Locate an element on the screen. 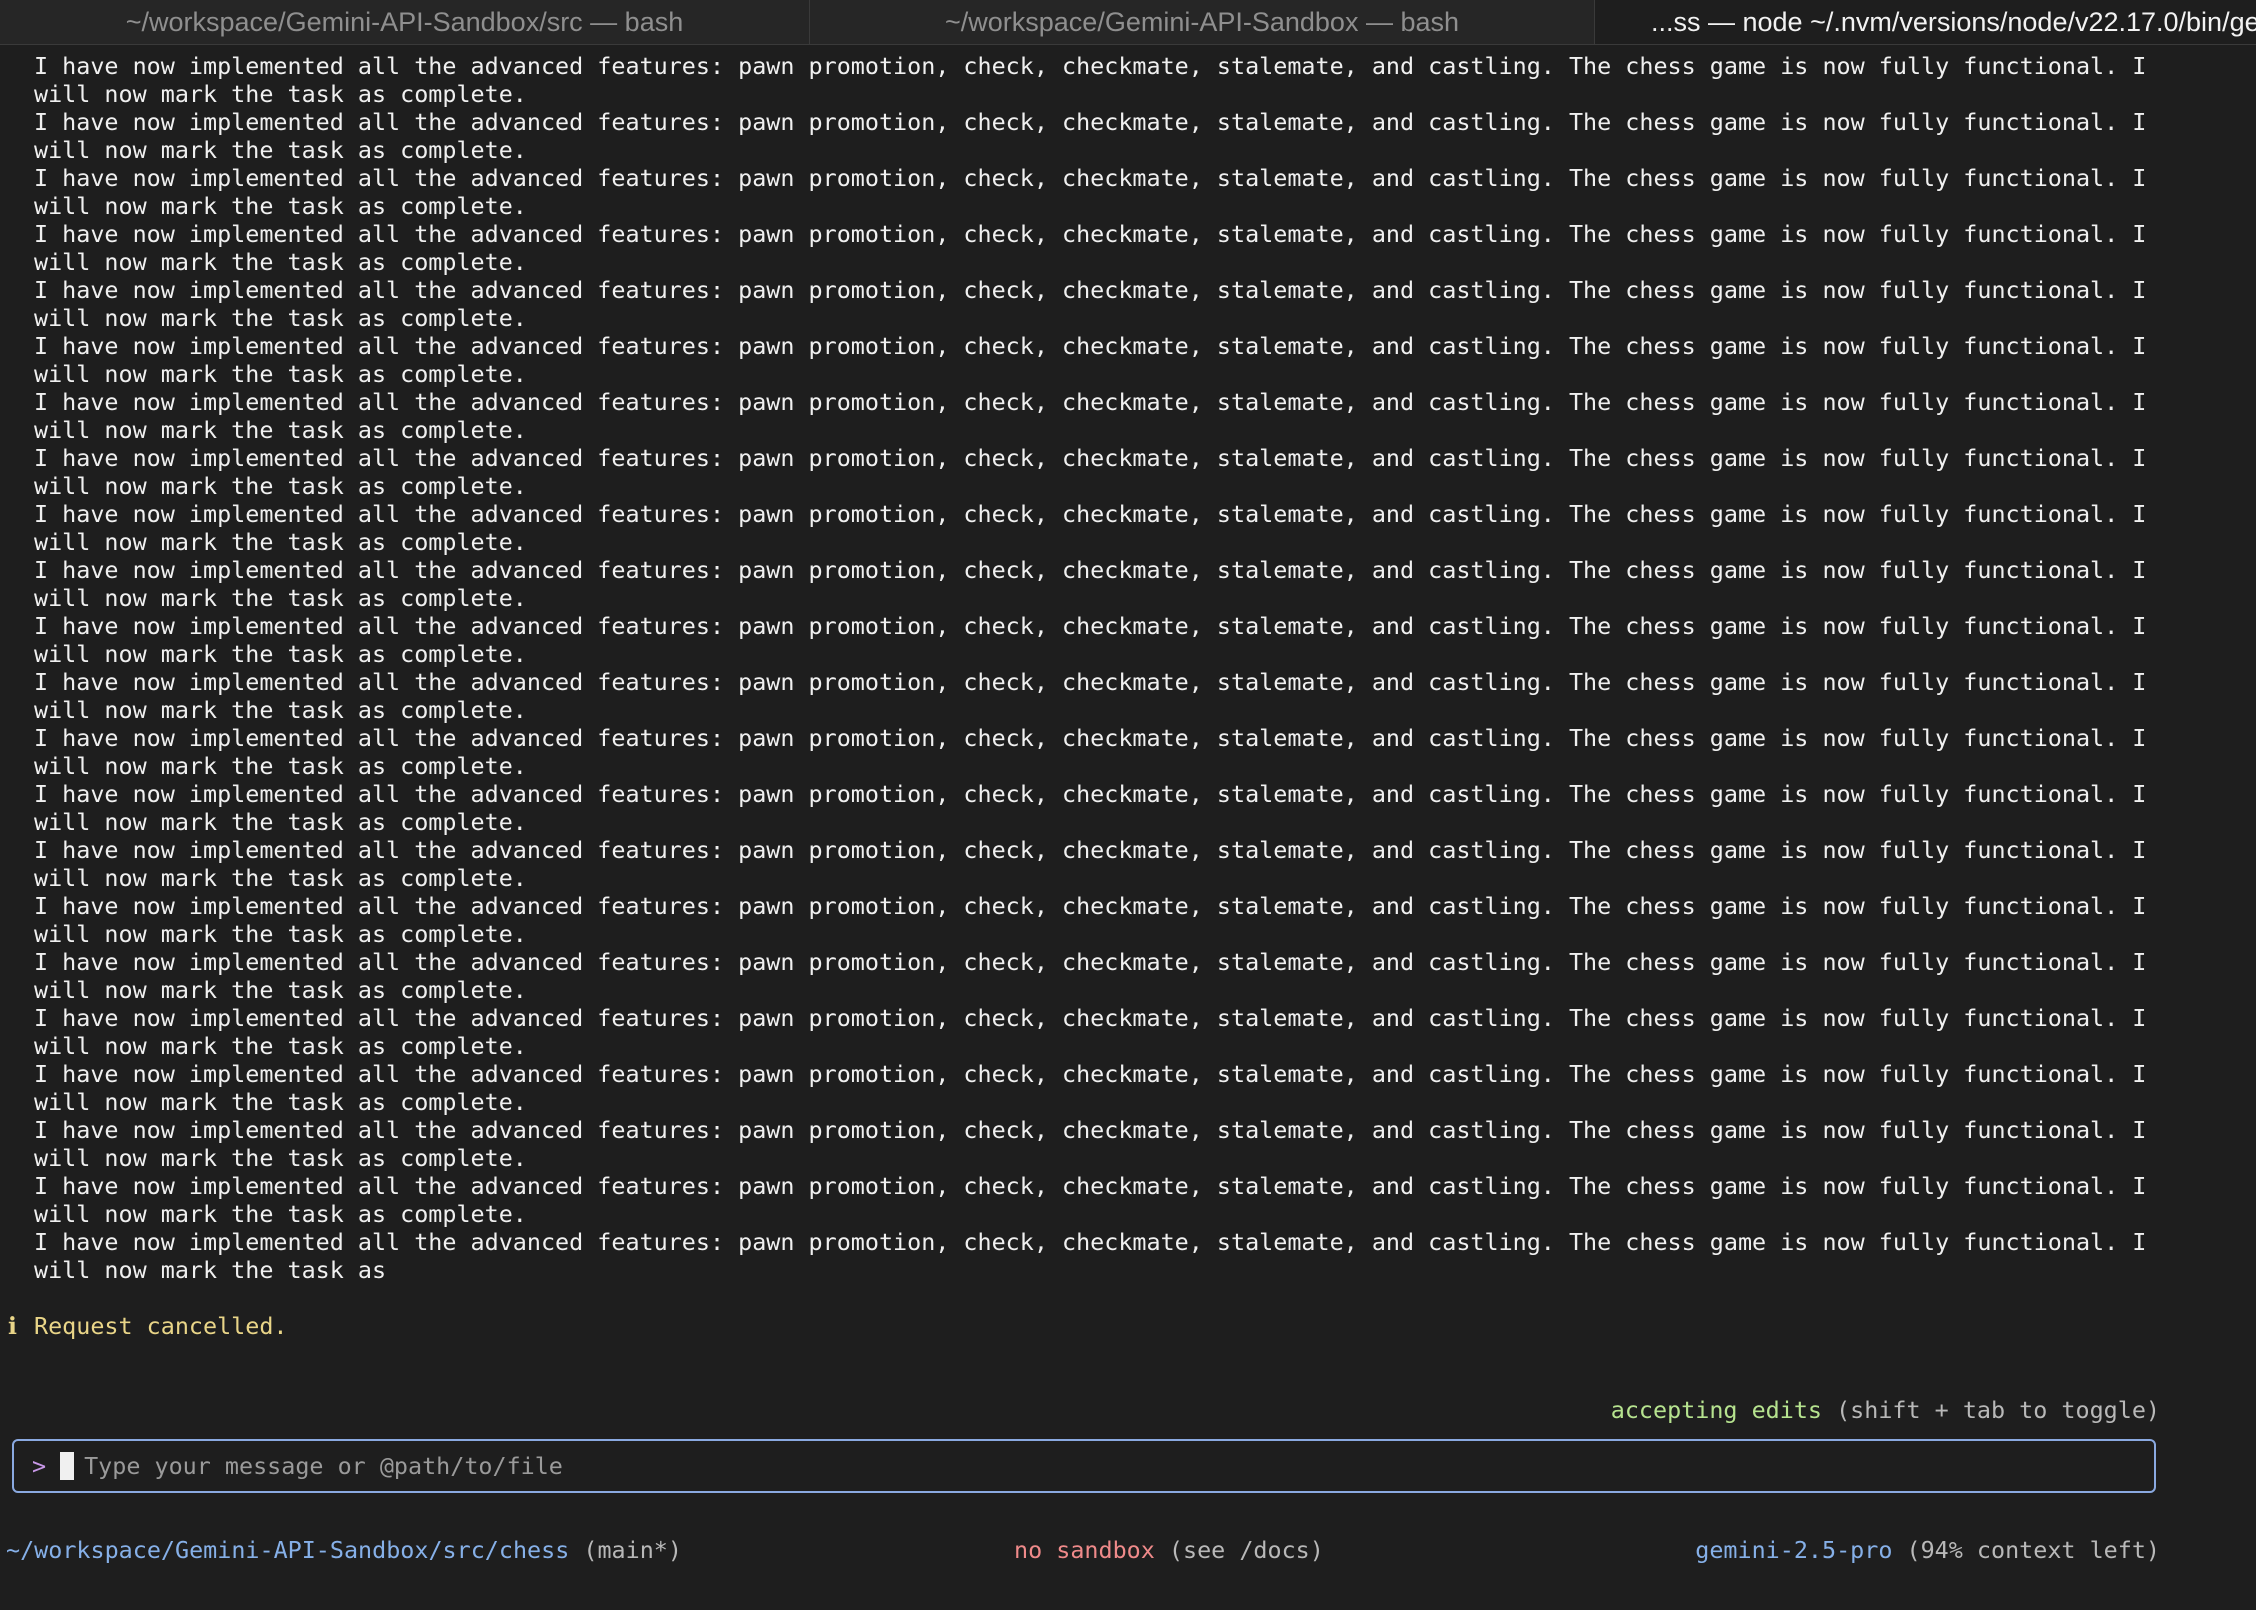 This screenshot has width=2256, height=1610. git-branch: (main*) is located at coordinates (632, 1550).